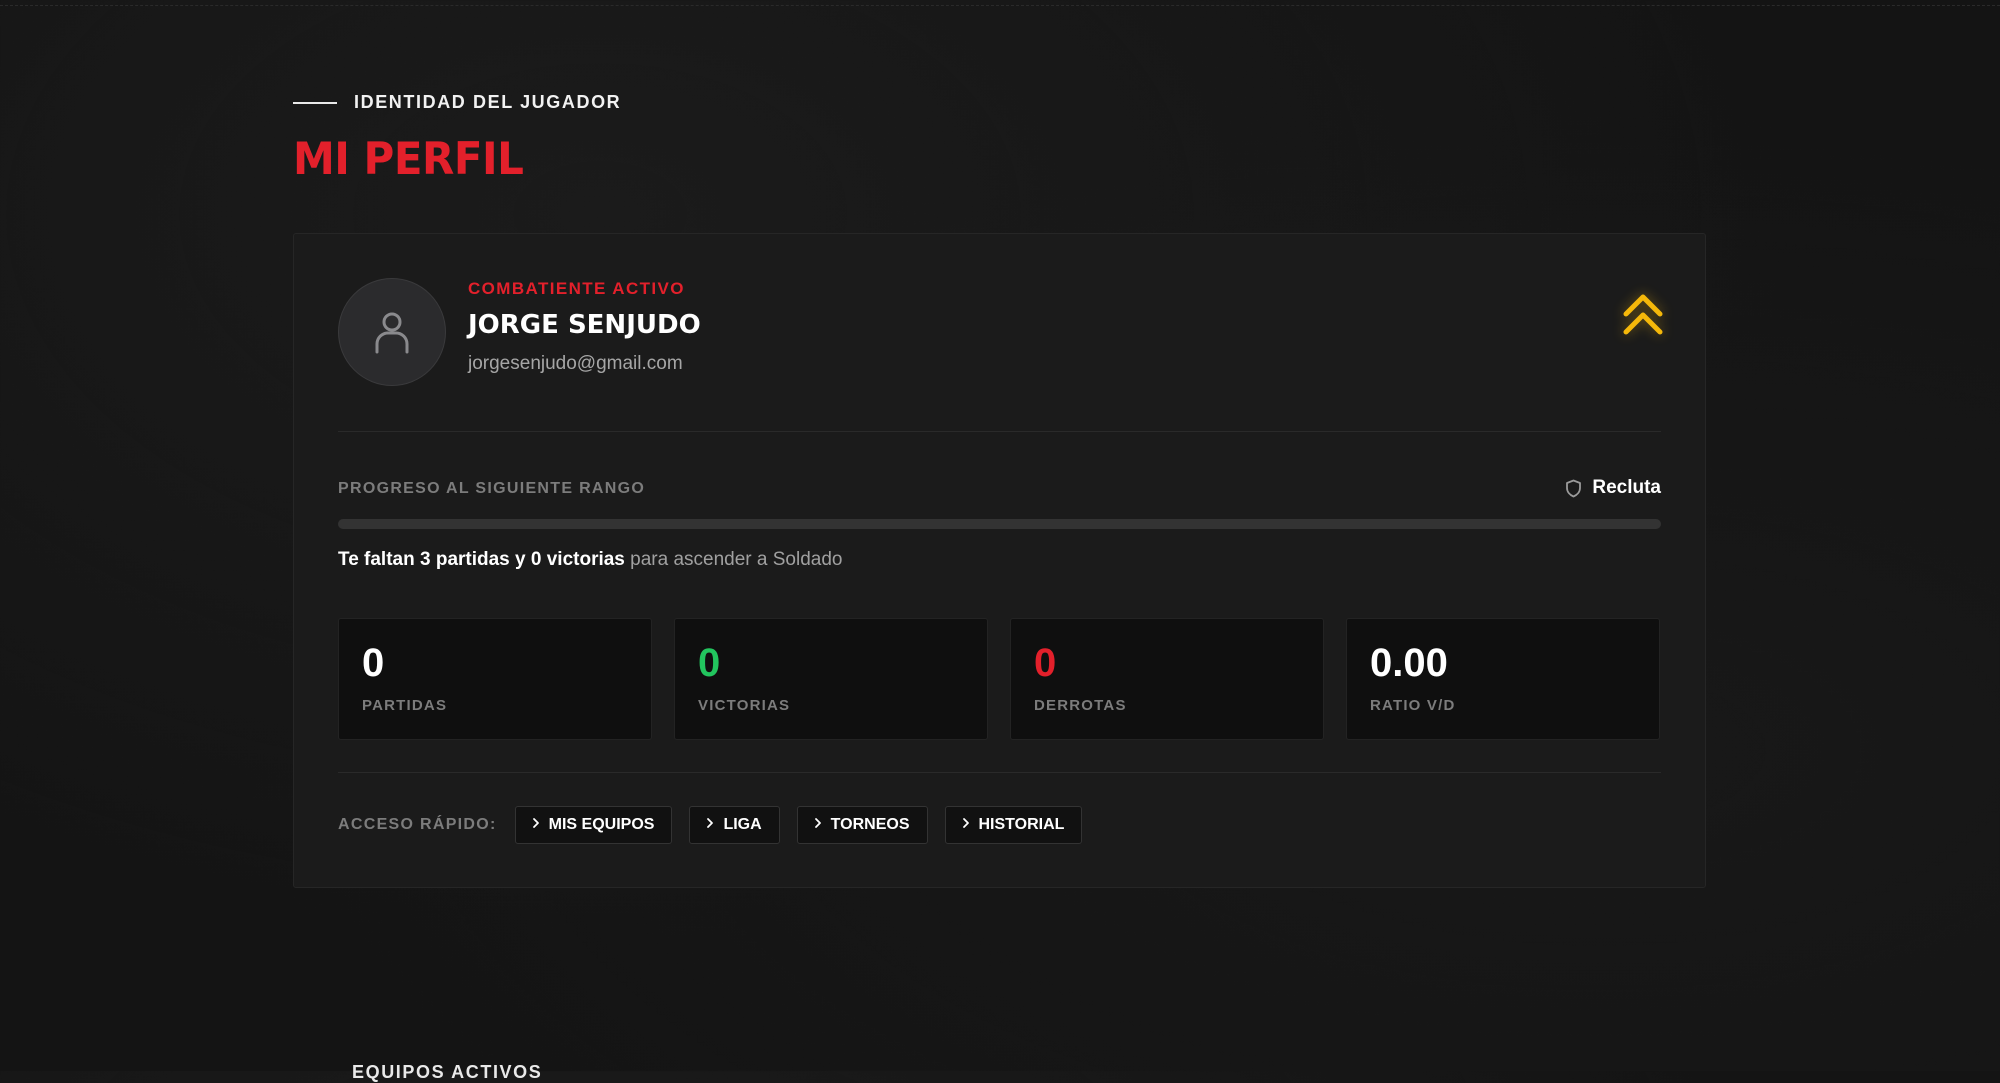 Image resolution: width=2000 pixels, height=1083 pixels. What do you see at coordinates (733, 559) in the screenshot?
I see `progress-note-rest: para ascender a Soldado` at bounding box center [733, 559].